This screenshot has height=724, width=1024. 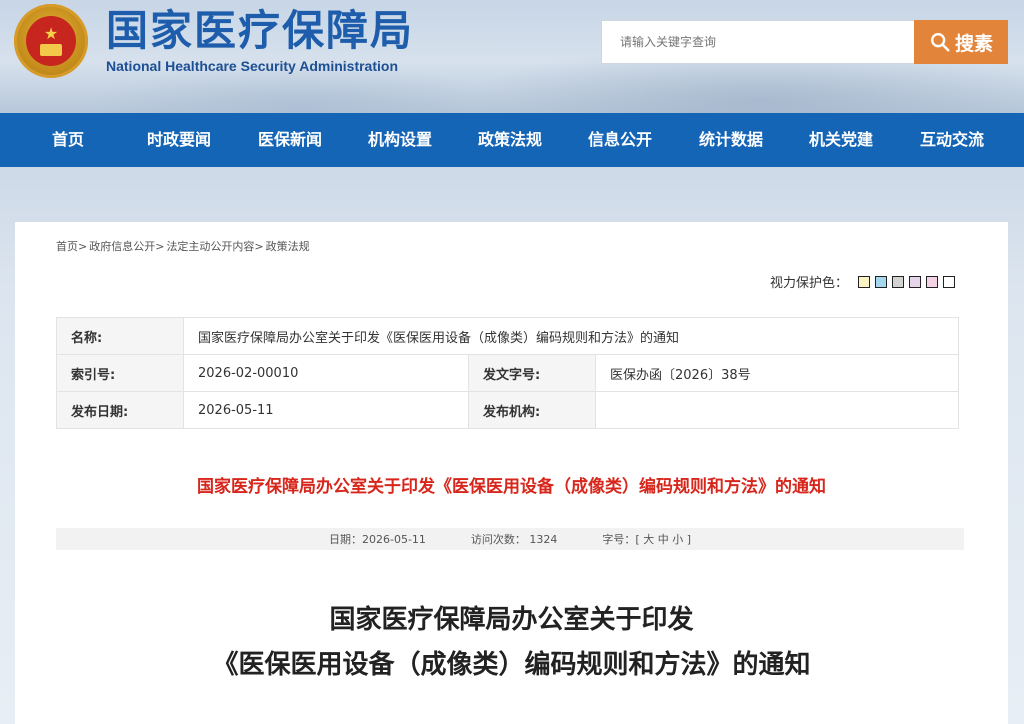 I want to click on color-swatch-yellow, so click(x=864, y=281).